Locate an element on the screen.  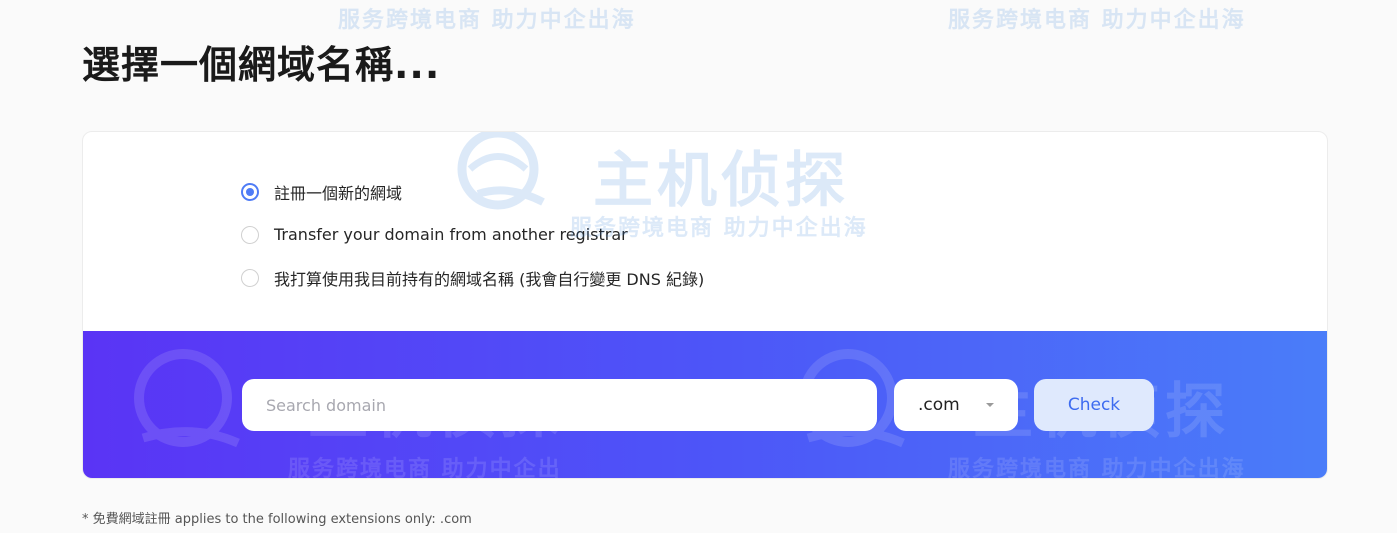
tld-select: .com is located at coordinates (956, 405).